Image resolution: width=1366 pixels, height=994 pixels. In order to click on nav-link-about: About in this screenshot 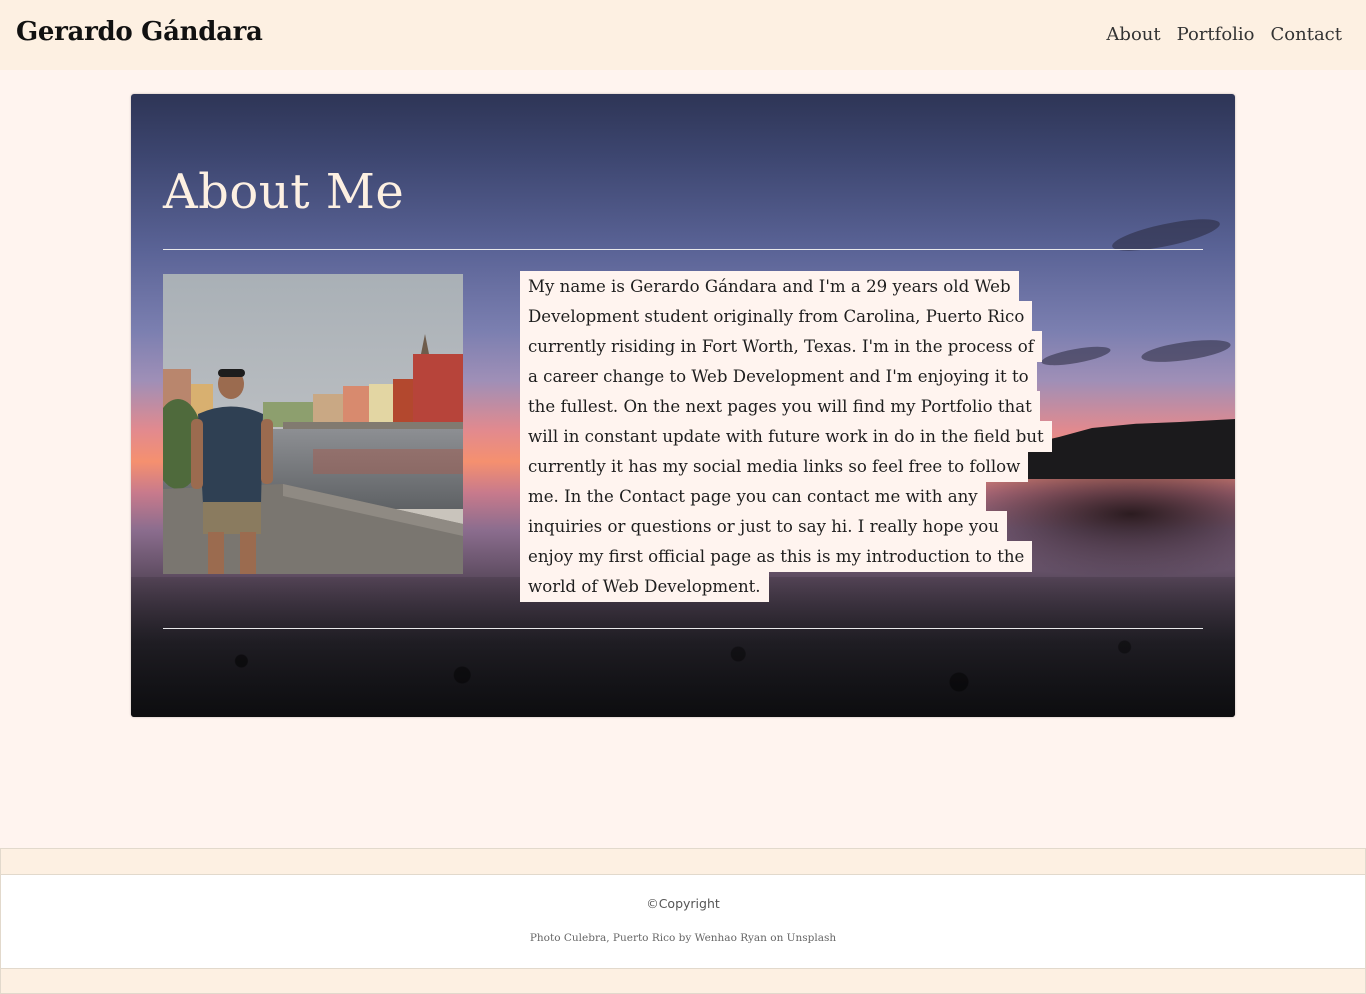, I will do `click(1133, 34)`.